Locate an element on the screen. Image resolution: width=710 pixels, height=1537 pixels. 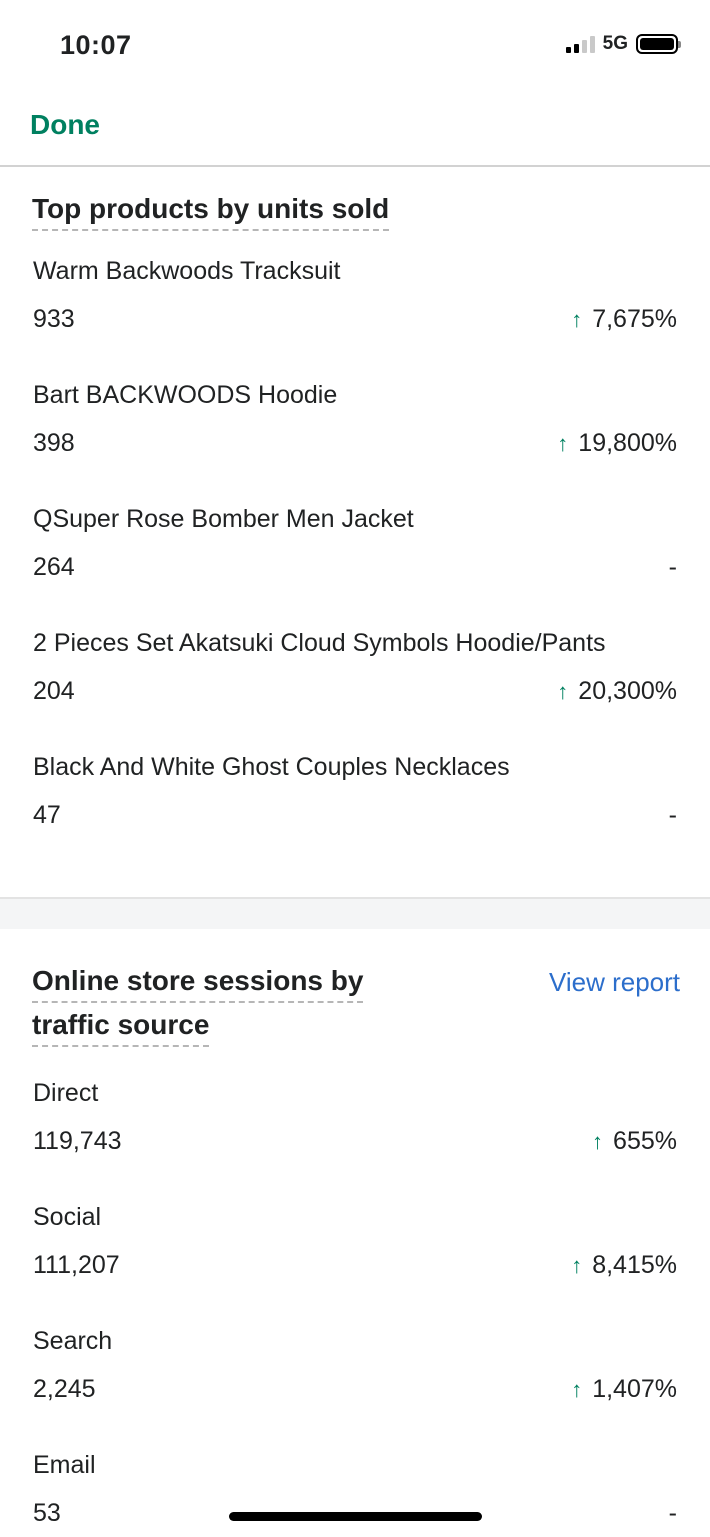
item-value: 53 is located at coordinates (47, 1513).